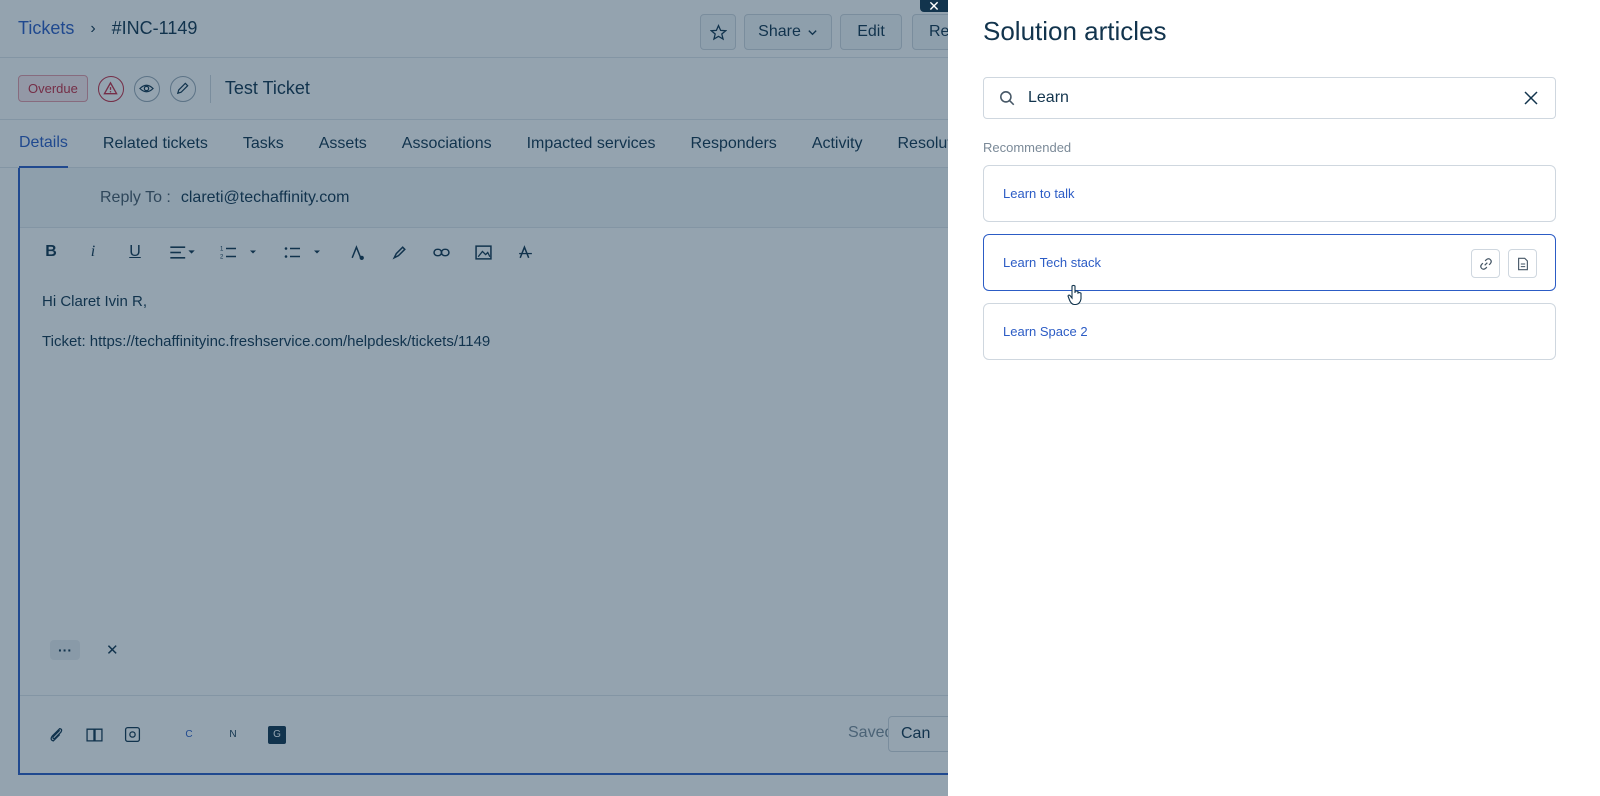  What do you see at coordinates (1039, 193) in the screenshot?
I see `article-title: Learn to talk` at bounding box center [1039, 193].